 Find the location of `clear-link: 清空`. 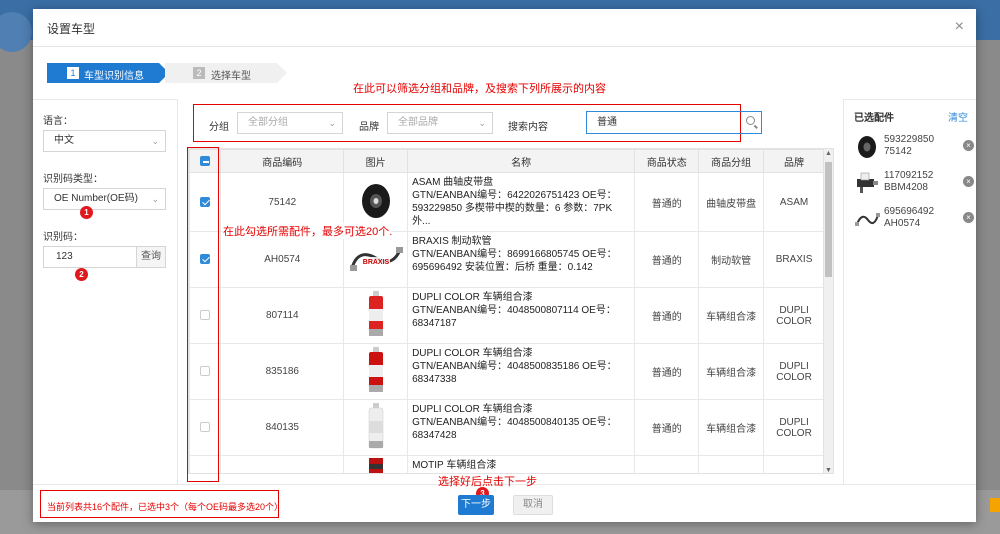

clear-link: 清空 is located at coordinates (958, 116).